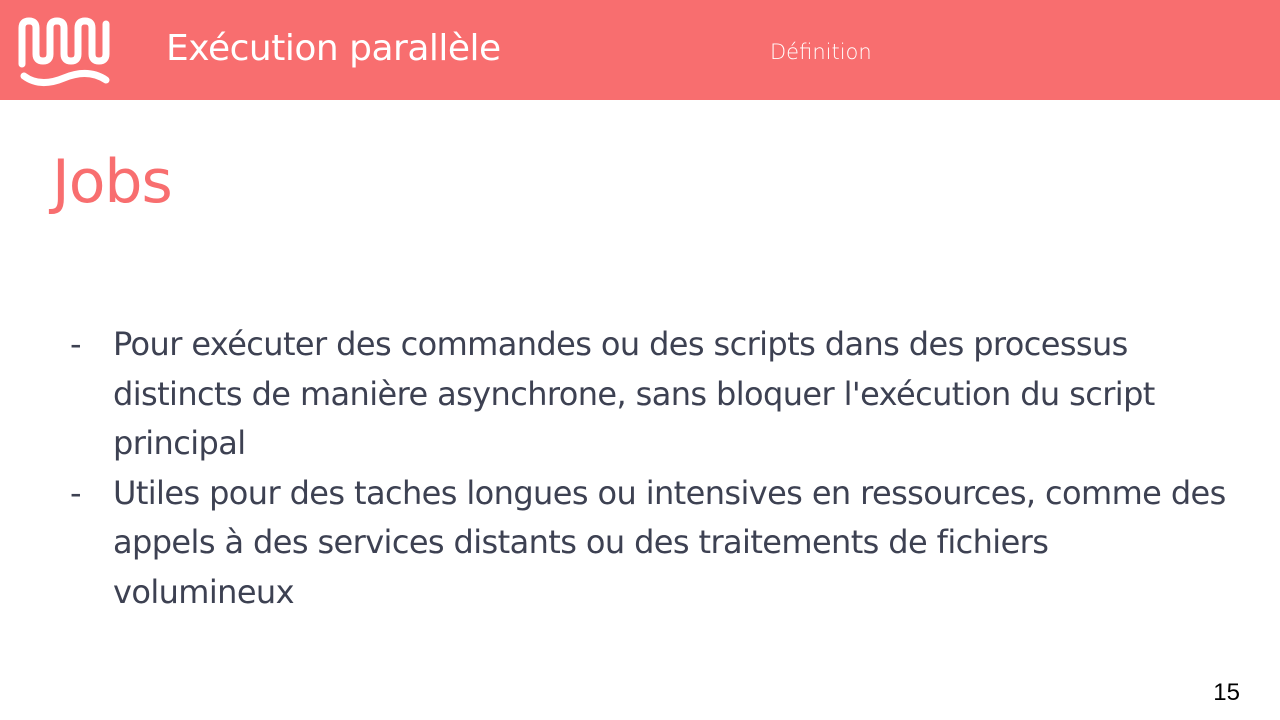 The width and height of the screenshot is (1280, 720). Describe the element at coordinates (112, 182) in the screenshot. I see `slide-title: Jobs` at that location.